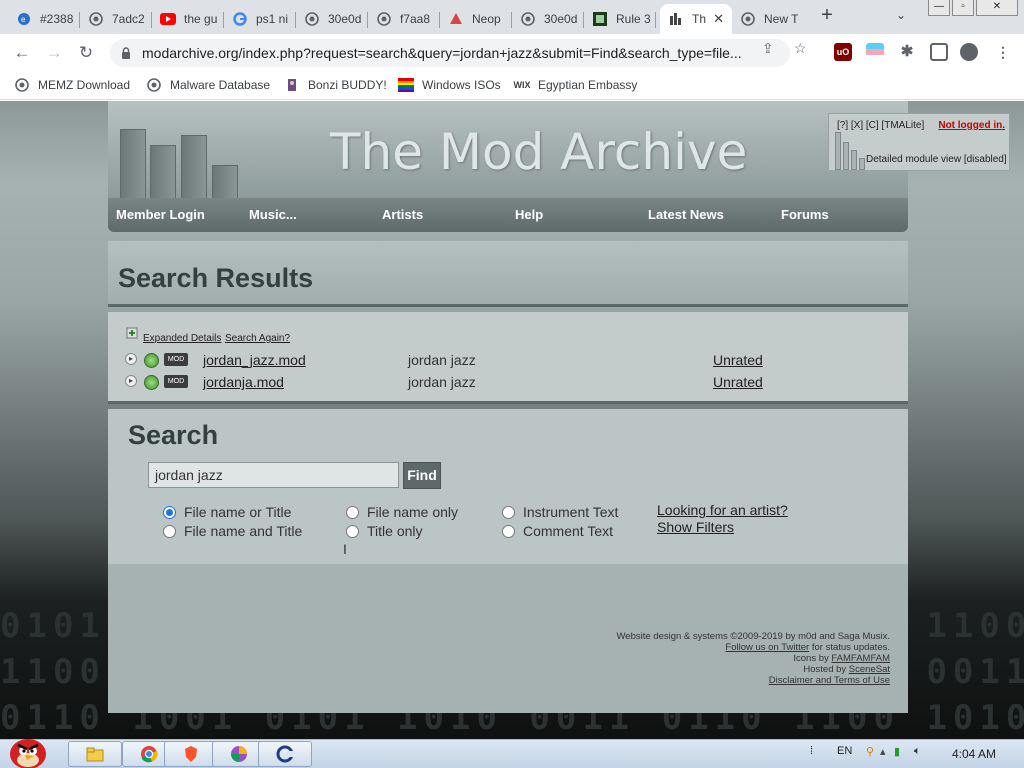  What do you see at coordinates (548, 19) in the screenshot?
I see `tab-7: 30e0d` at bounding box center [548, 19].